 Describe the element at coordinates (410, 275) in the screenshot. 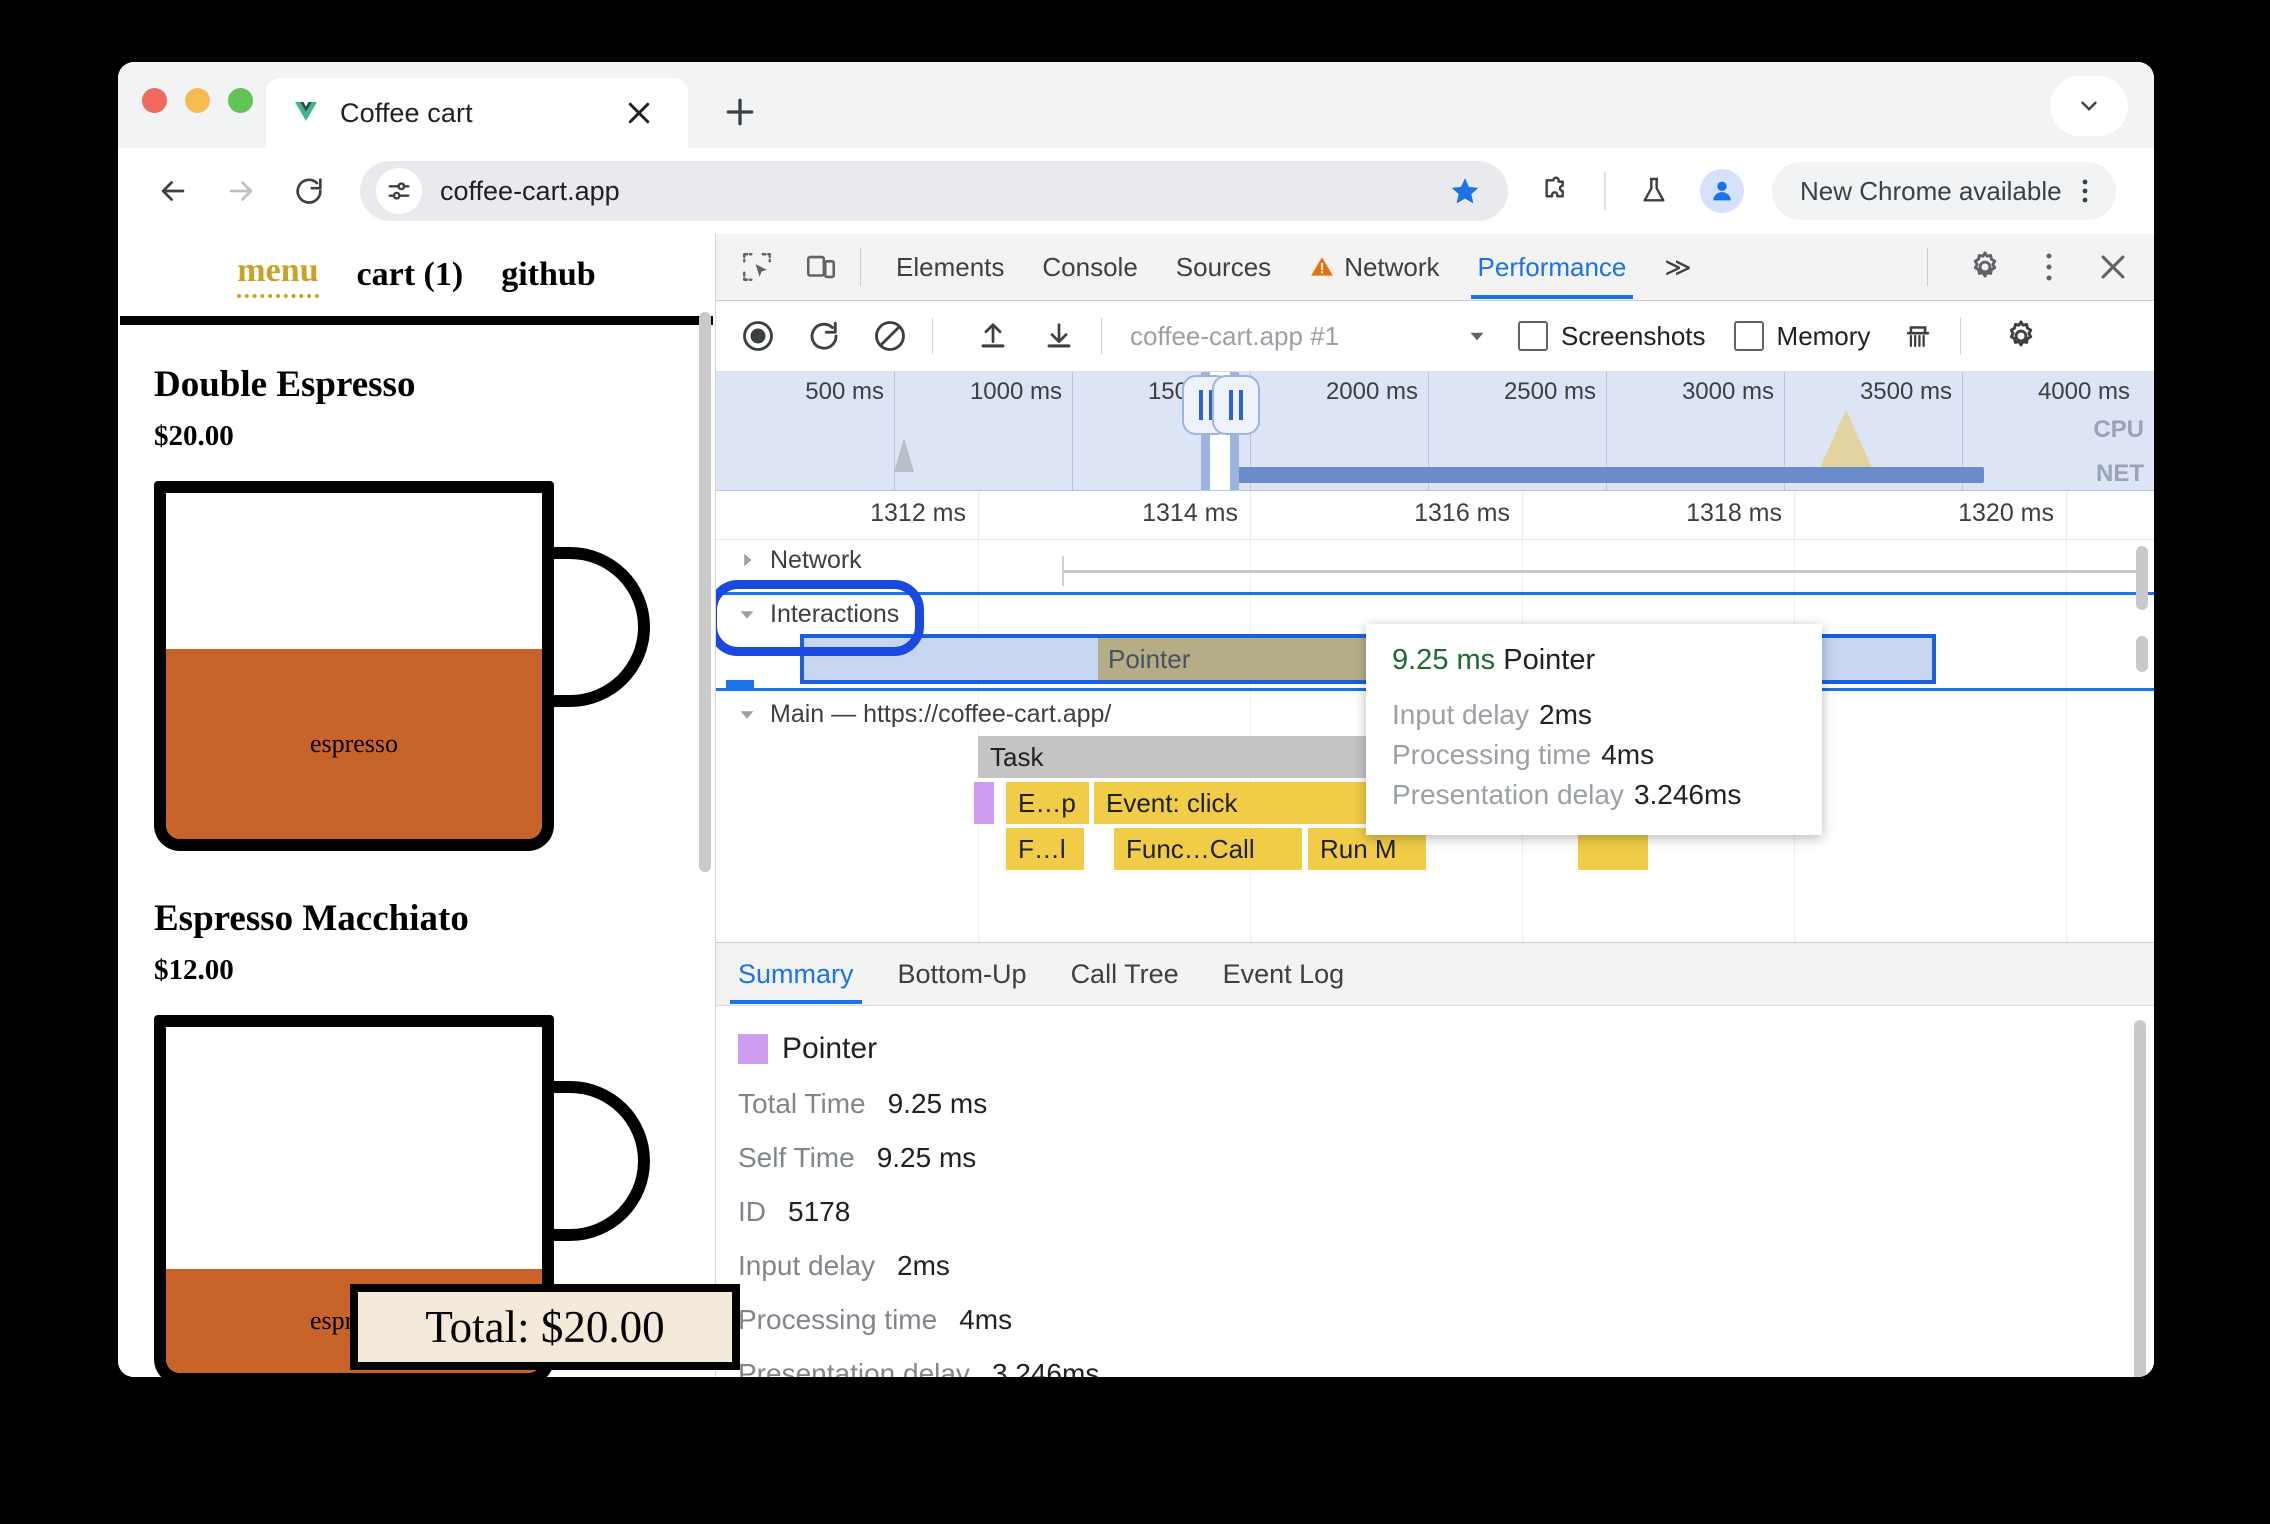

I see `nav-link-cart: cart (1)` at that location.